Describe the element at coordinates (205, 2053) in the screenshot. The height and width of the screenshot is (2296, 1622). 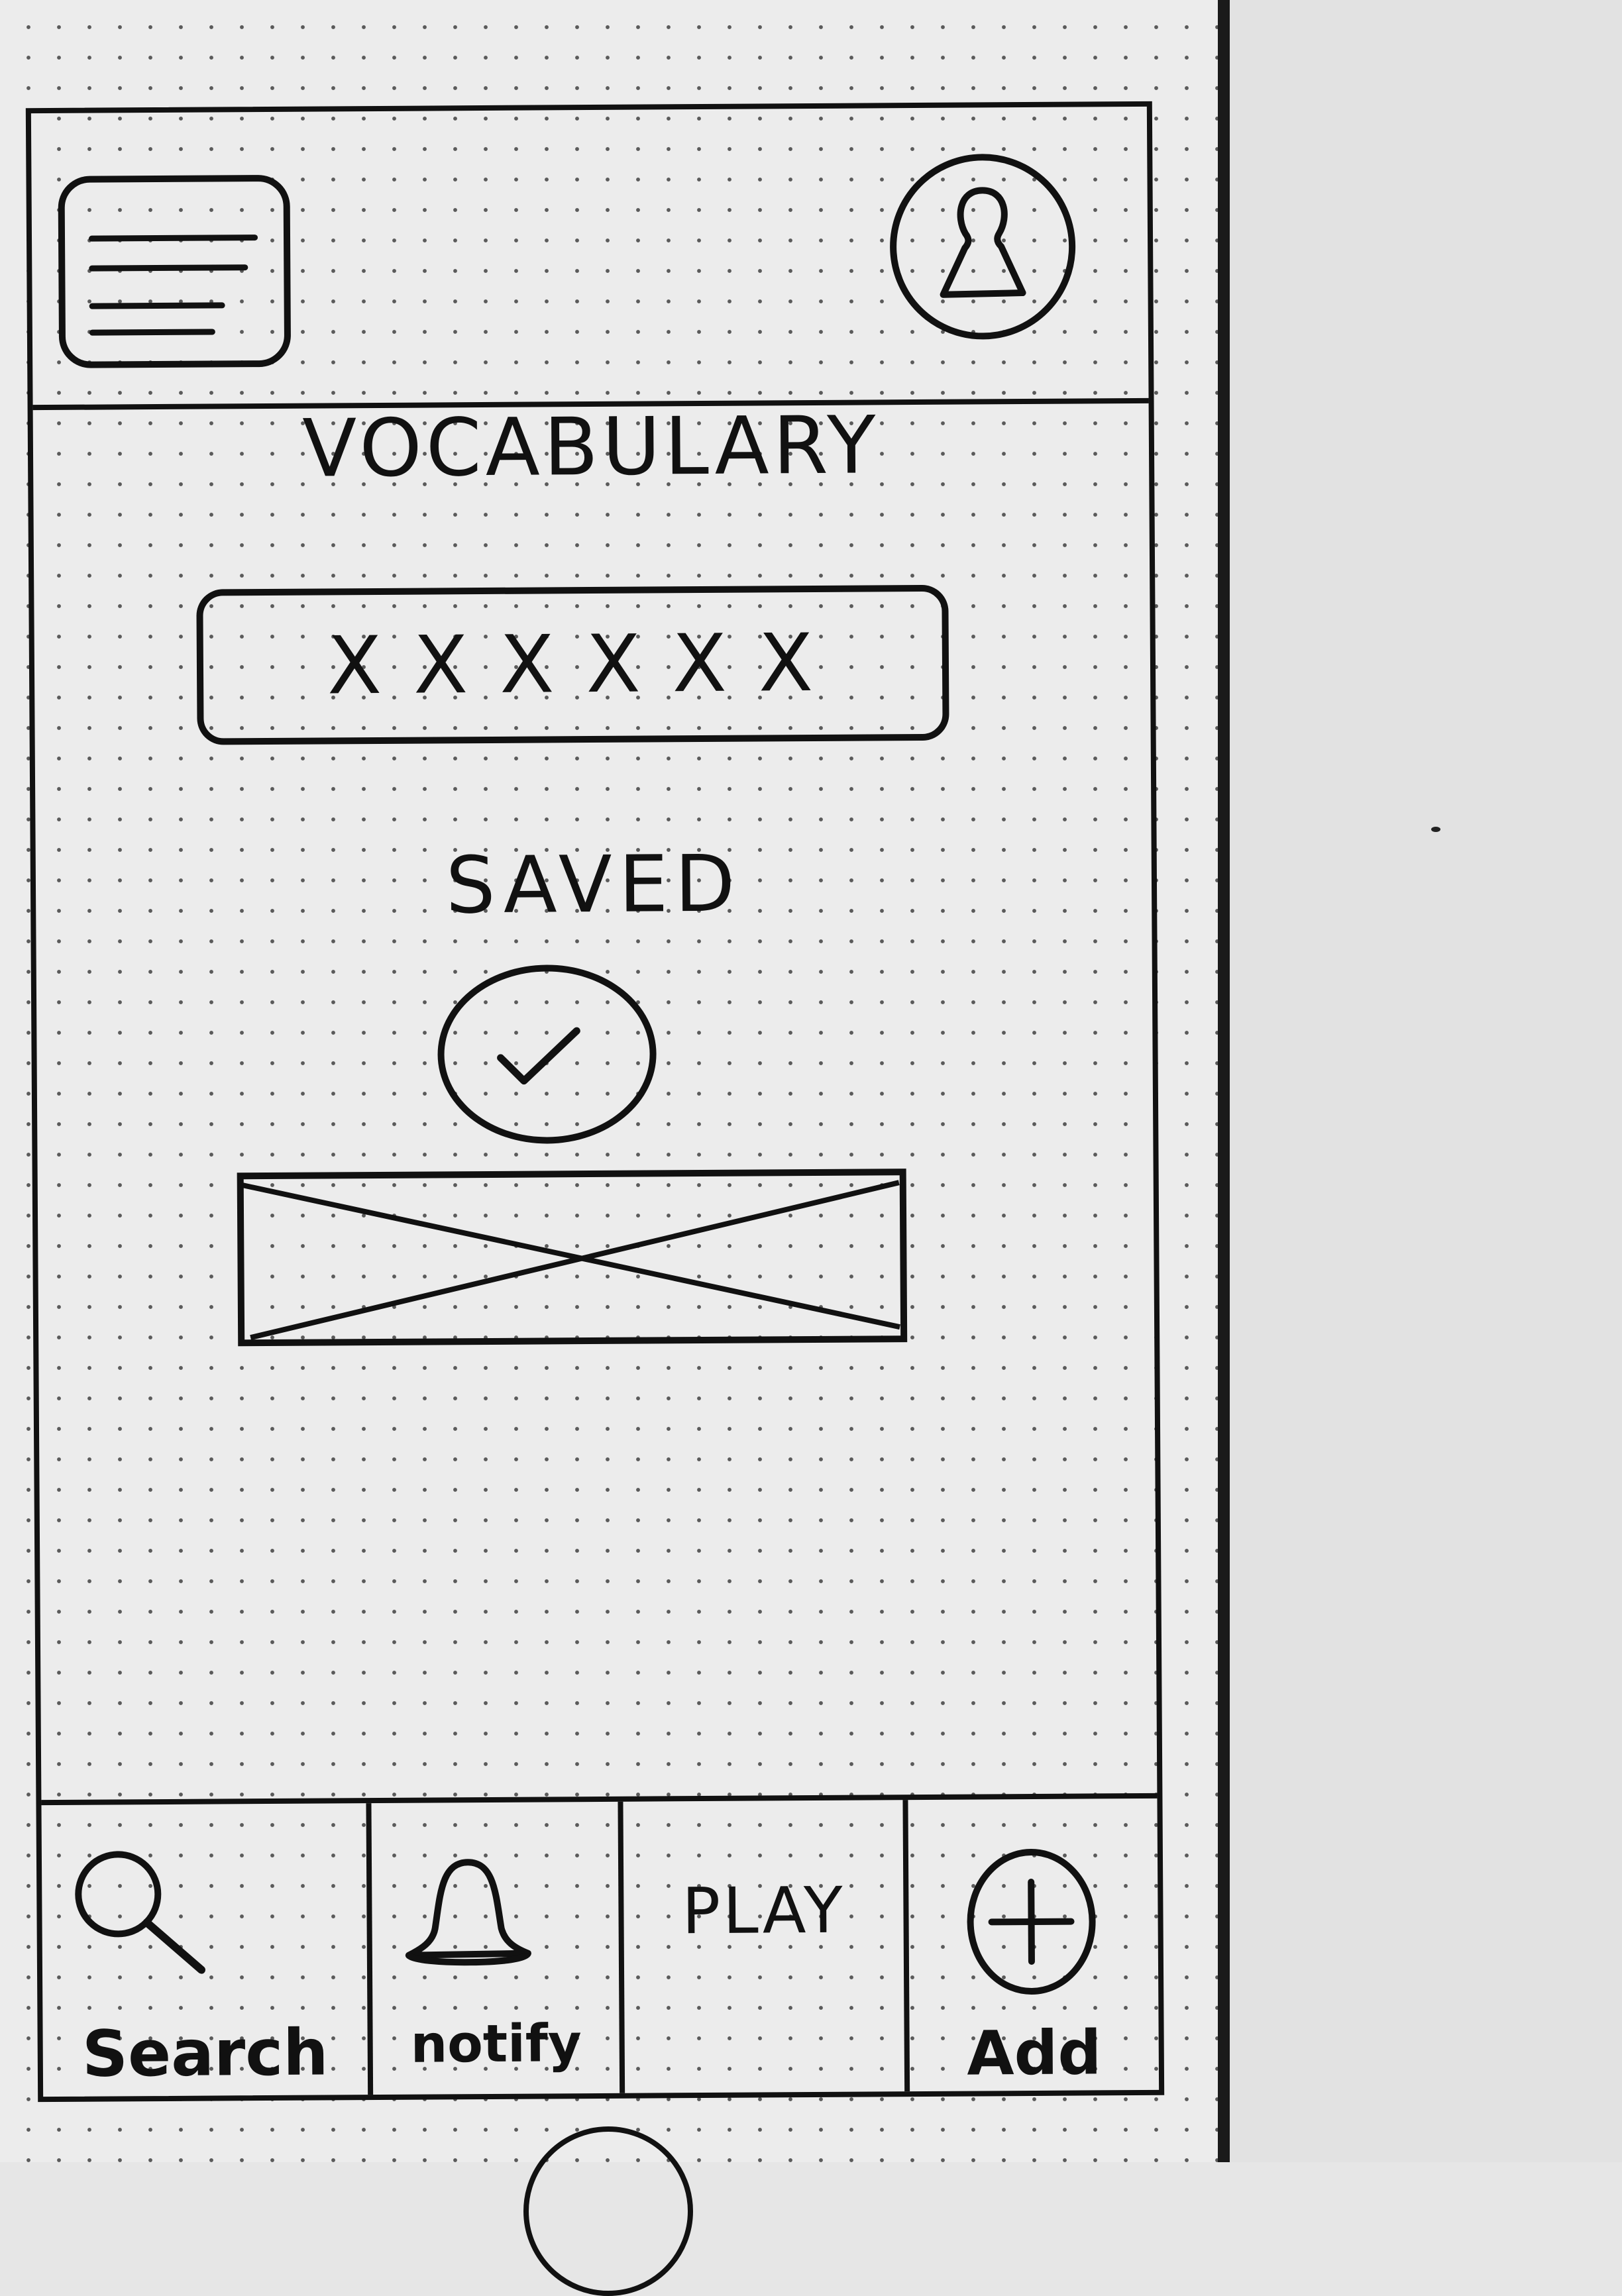
I see `tab-search-label: Search` at that location.